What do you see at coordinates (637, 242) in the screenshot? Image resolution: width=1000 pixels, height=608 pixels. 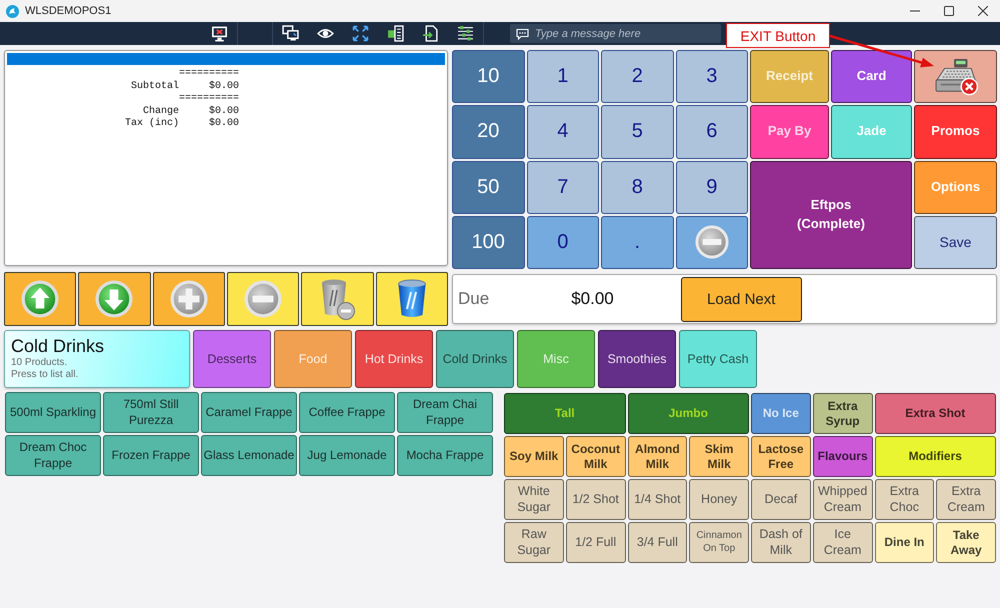 I see `keypad-key: .` at bounding box center [637, 242].